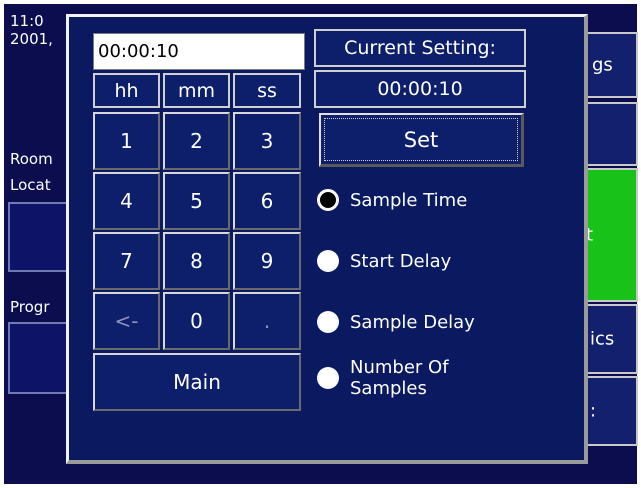 This screenshot has height=488, width=641. What do you see at coordinates (30, 185) in the screenshot?
I see `location-label: Locat` at bounding box center [30, 185].